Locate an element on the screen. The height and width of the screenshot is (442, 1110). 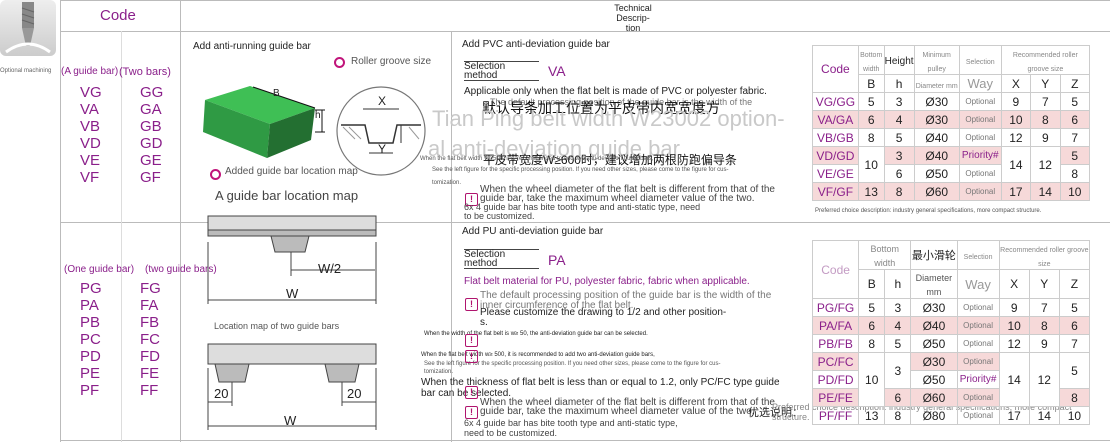
pvc-note4: to be customized. is located at coordinates (499, 216).